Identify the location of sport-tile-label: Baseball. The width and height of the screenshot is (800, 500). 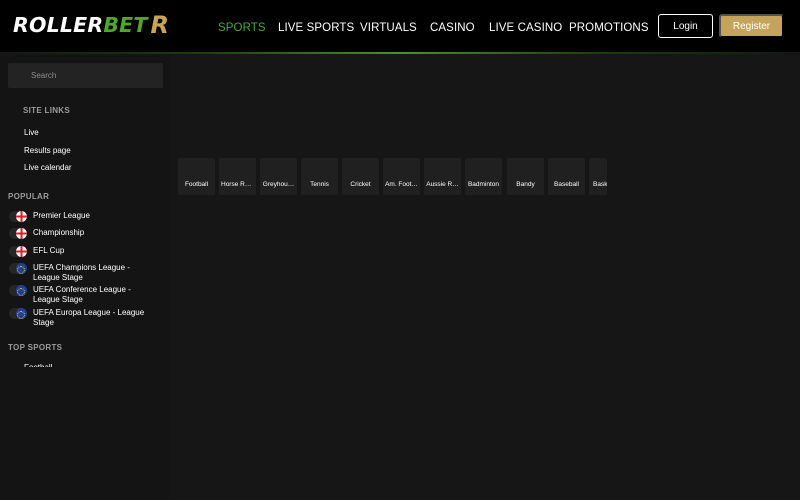
(566, 184).